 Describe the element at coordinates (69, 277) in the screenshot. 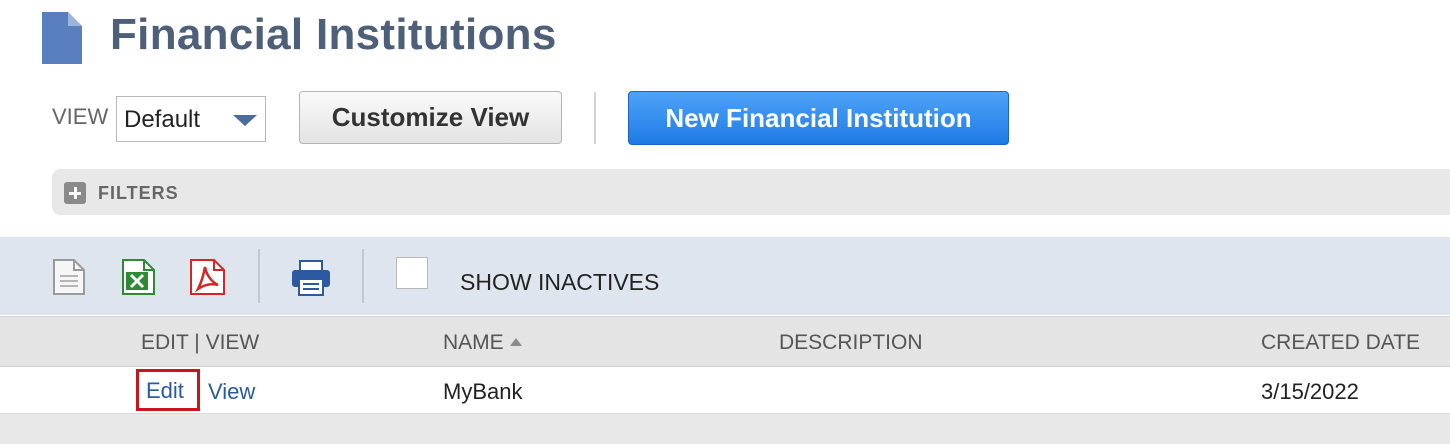

I see `new-document-icon` at that location.